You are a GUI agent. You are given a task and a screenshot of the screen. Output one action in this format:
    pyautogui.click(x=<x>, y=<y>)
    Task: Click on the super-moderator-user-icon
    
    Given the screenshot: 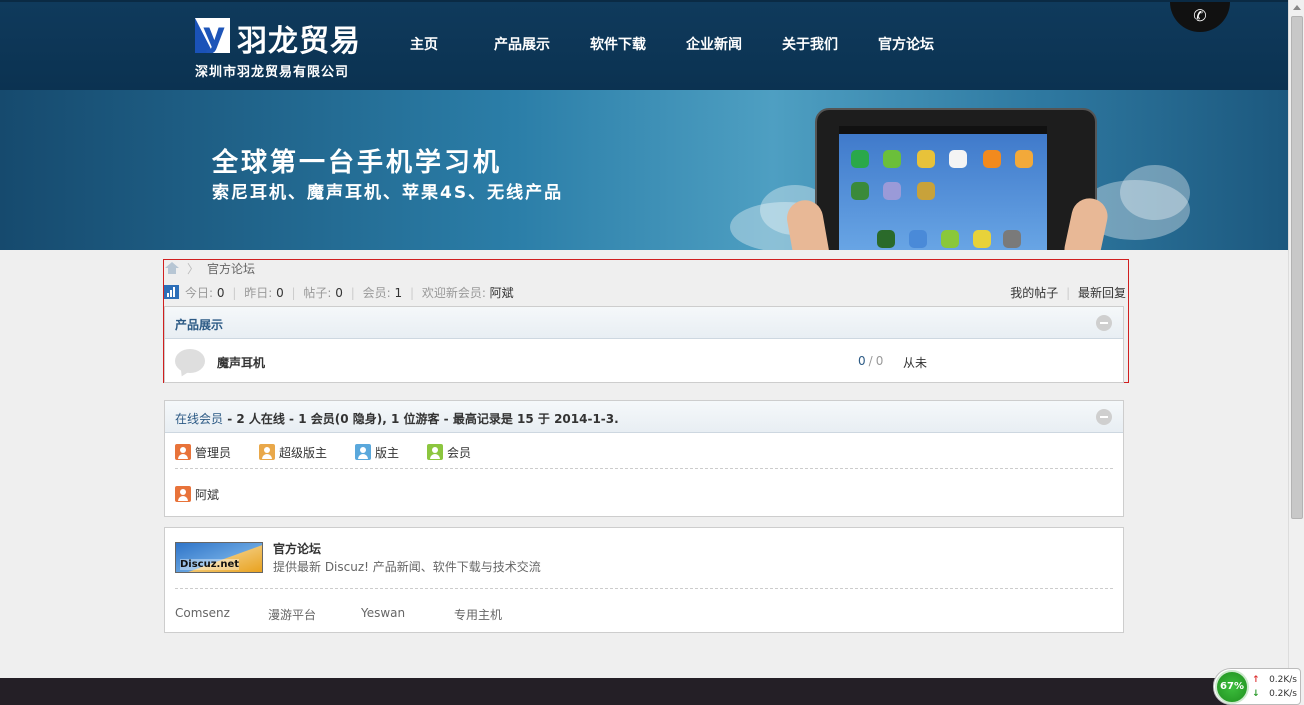 What is the action you would take?
    pyautogui.click(x=267, y=452)
    